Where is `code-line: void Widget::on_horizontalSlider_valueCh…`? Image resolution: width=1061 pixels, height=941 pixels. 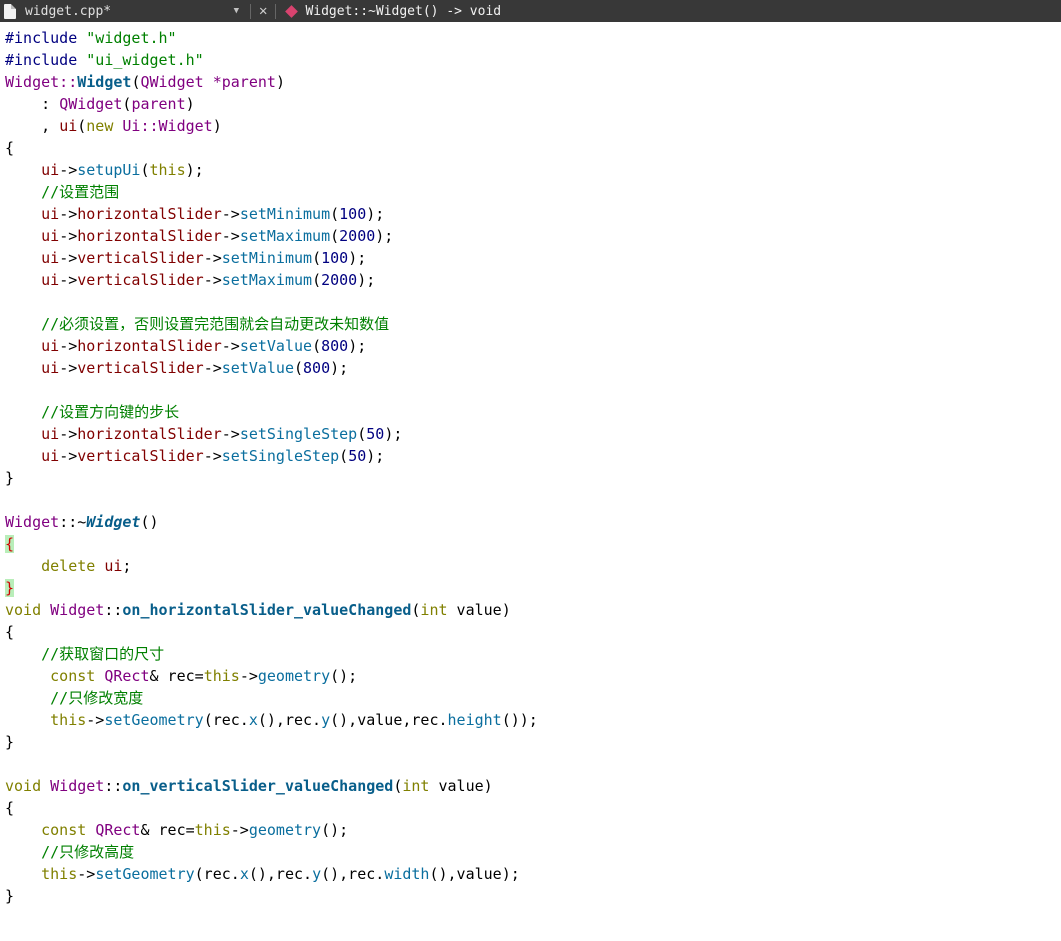 code-line: void Widget::on_horizontalSlider_valueCh… is located at coordinates (533, 610).